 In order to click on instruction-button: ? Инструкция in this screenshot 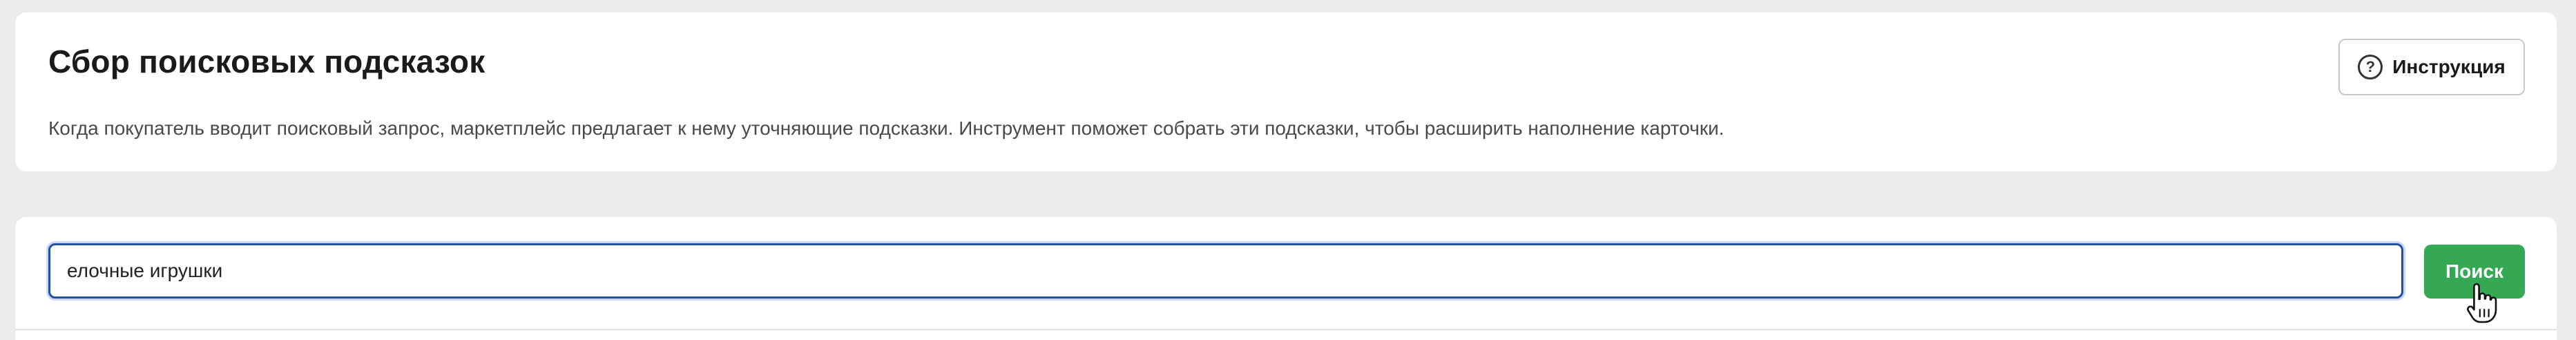, I will do `click(2431, 67)`.